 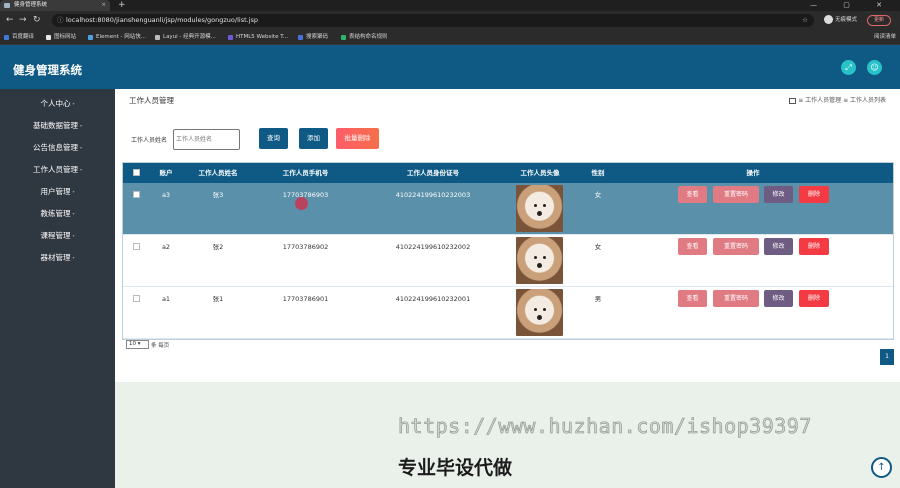 What do you see at coordinates (273, 138) in the screenshot?
I see `search-button: 查询` at bounding box center [273, 138].